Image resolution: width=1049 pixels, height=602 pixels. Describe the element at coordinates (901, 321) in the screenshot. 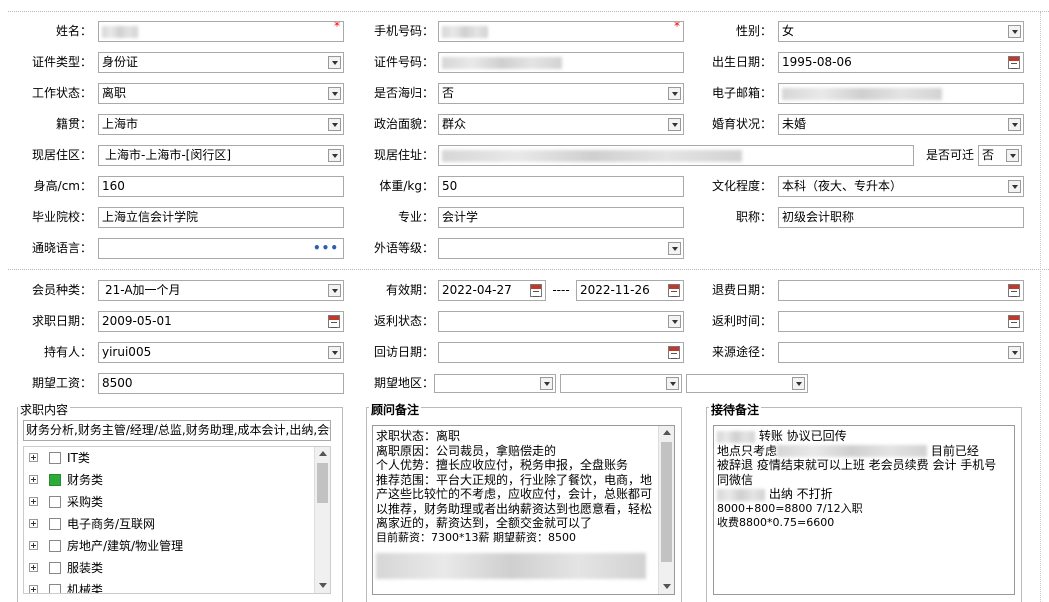

I see `rebate-time-field` at that location.